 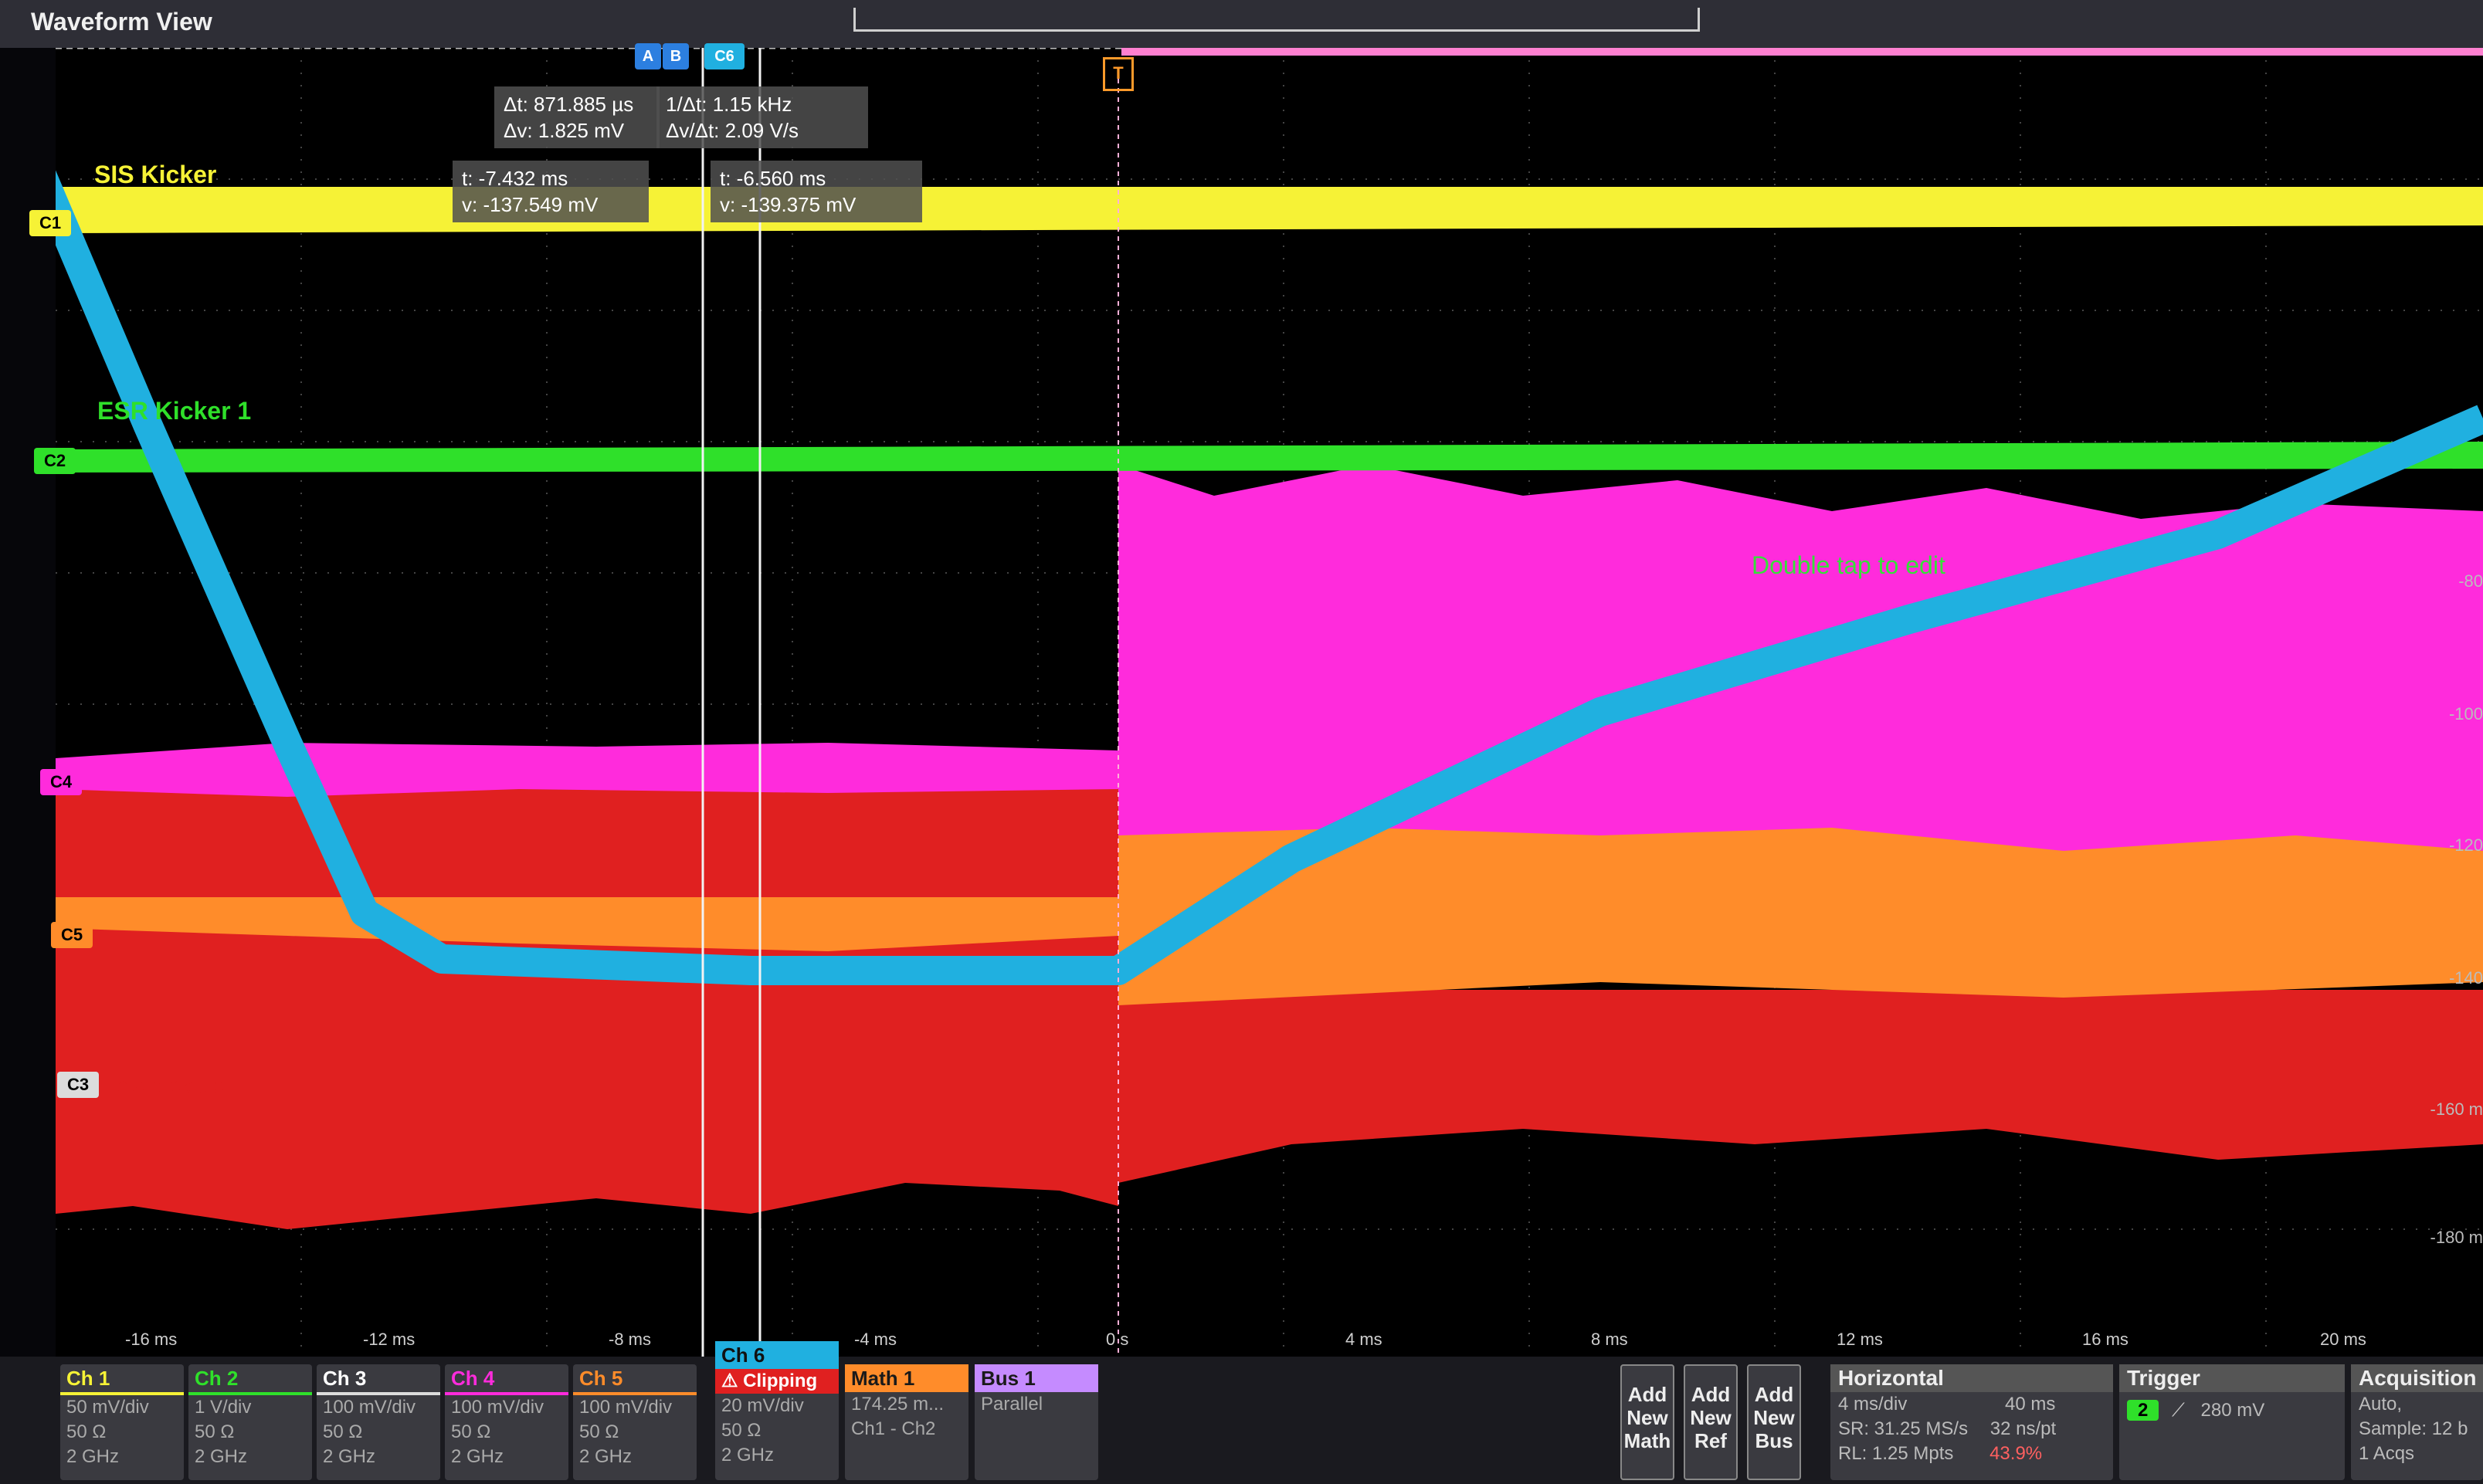 I want to click on trigger-panel: Trigger 2 ⟋ 280 mV, so click(x=2232, y=1422).